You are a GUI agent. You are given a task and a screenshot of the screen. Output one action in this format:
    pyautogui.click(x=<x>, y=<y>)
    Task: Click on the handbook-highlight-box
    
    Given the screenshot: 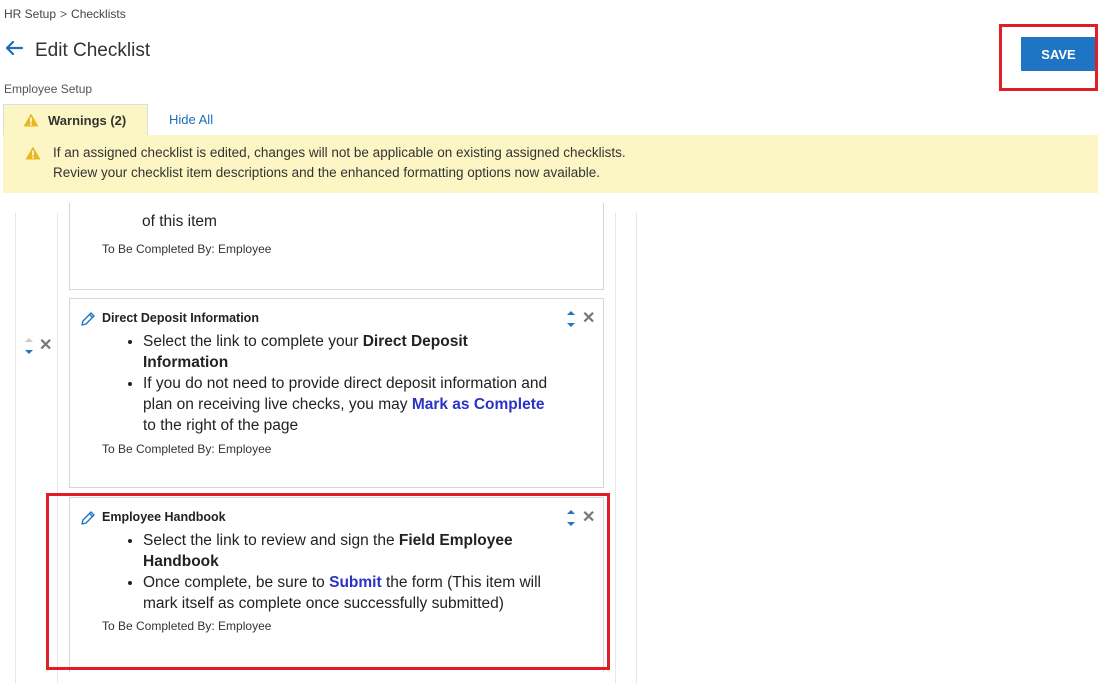 What is the action you would take?
    pyautogui.click(x=328, y=581)
    